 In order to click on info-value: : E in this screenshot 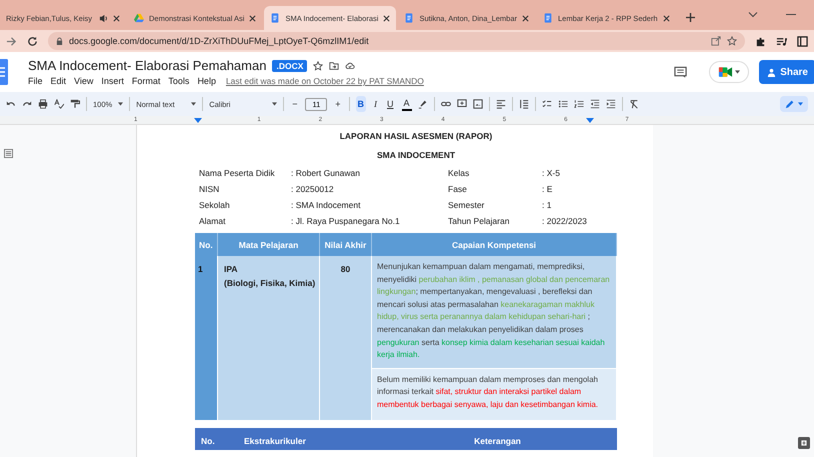, I will do `click(548, 189)`.